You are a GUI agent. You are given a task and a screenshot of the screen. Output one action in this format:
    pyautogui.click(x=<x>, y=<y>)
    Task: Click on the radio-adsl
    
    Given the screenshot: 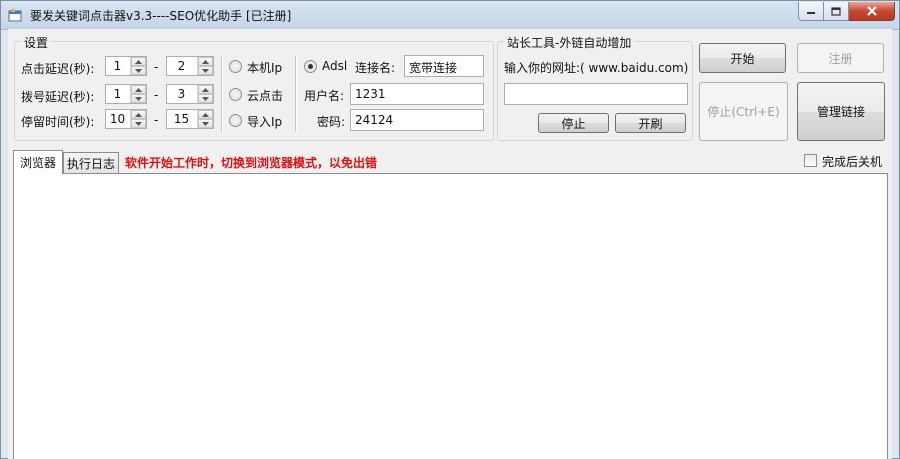 What is the action you would take?
    pyautogui.click(x=310, y=66)
    